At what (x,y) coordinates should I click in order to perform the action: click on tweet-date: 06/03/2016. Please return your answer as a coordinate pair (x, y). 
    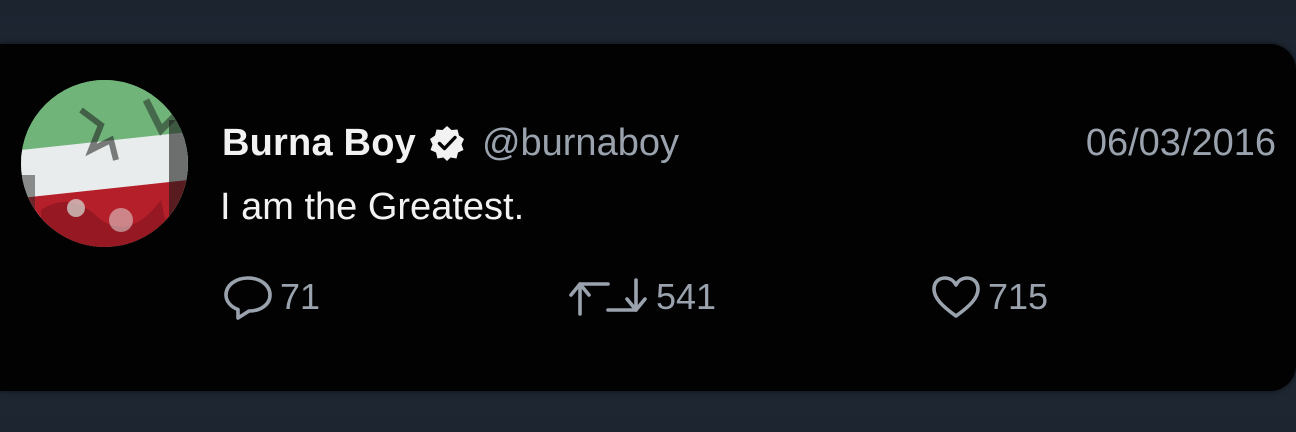
    Looking at the image, I should click on (1181, 143).